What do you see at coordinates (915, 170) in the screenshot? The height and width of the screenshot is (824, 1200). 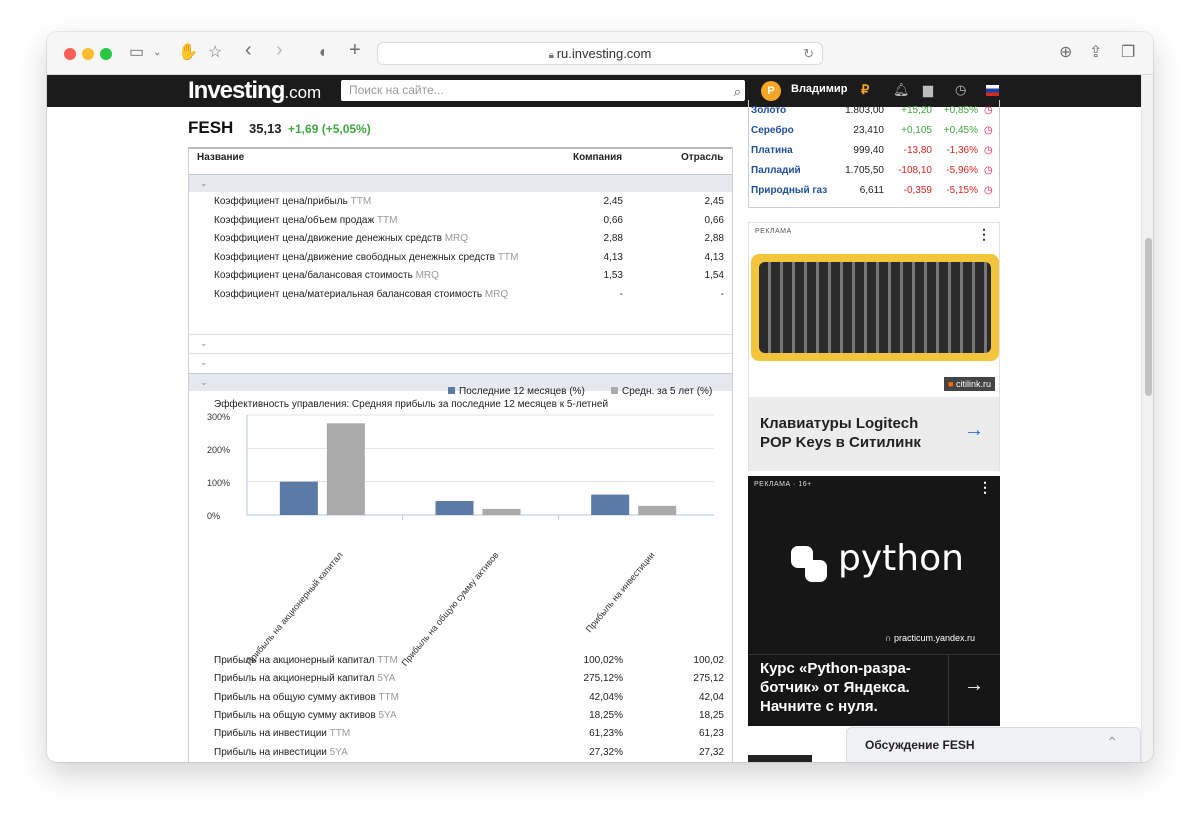 I see `commodity-change: -108,10` at bounding box center [915, 170].